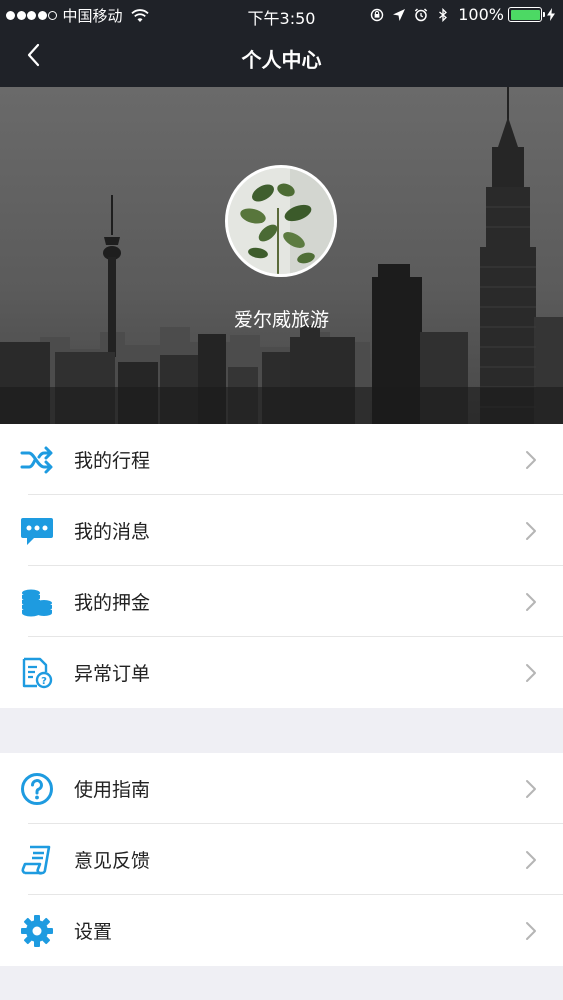 The image size is (563, 1000). I want to click on menu-item-deposit: 我的押金, so click(281, 601).